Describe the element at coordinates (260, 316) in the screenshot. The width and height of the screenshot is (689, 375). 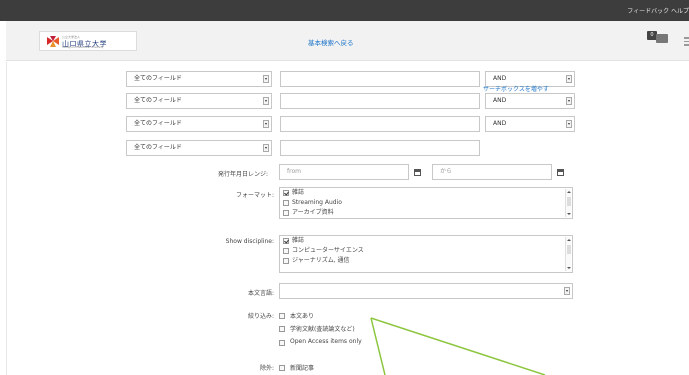
I see `refine-label: 絞り込み:` at that location.